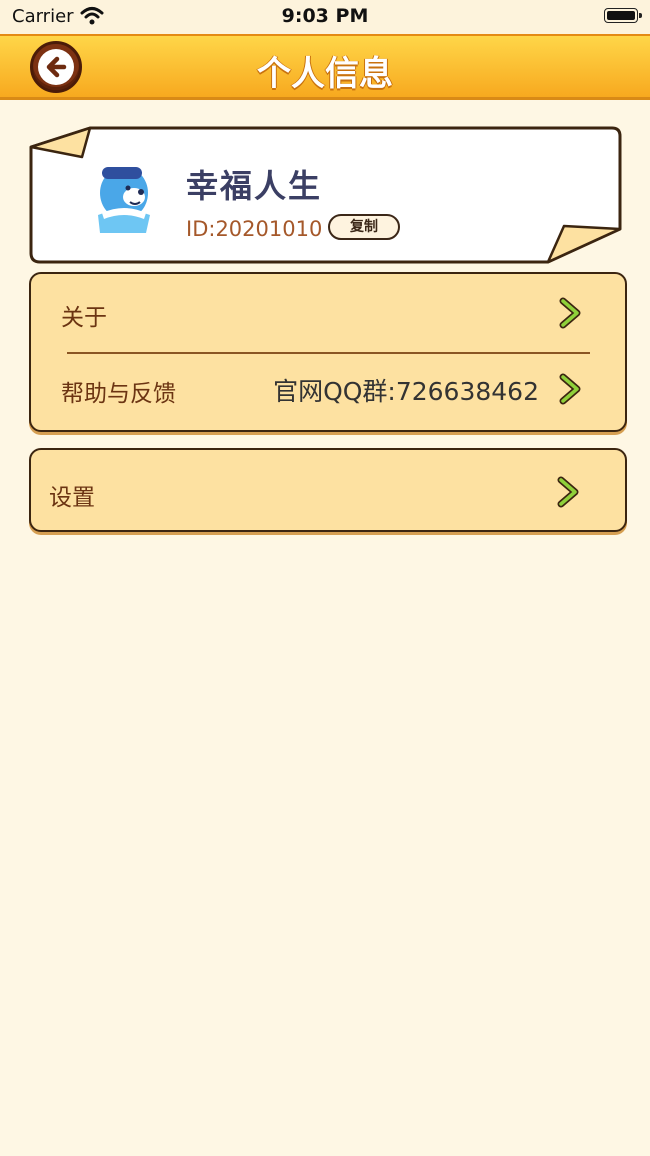  Describe the element at coordinates (325, 74) in the screenshot. I see `page-title: 个人信息` at that location.